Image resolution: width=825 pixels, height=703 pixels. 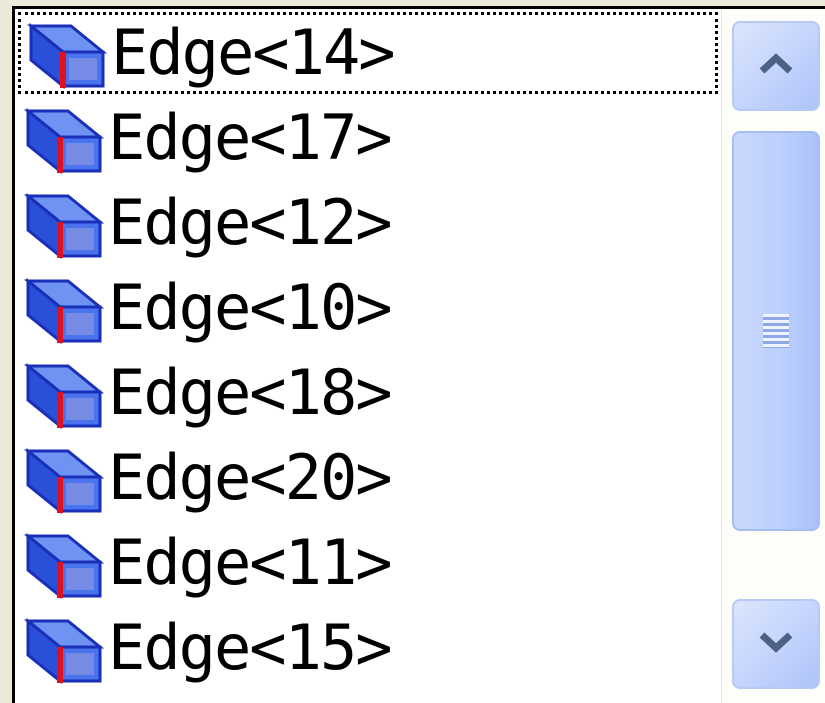 I want to click on list-item: Edge<20>, so click(x=368, y=478).